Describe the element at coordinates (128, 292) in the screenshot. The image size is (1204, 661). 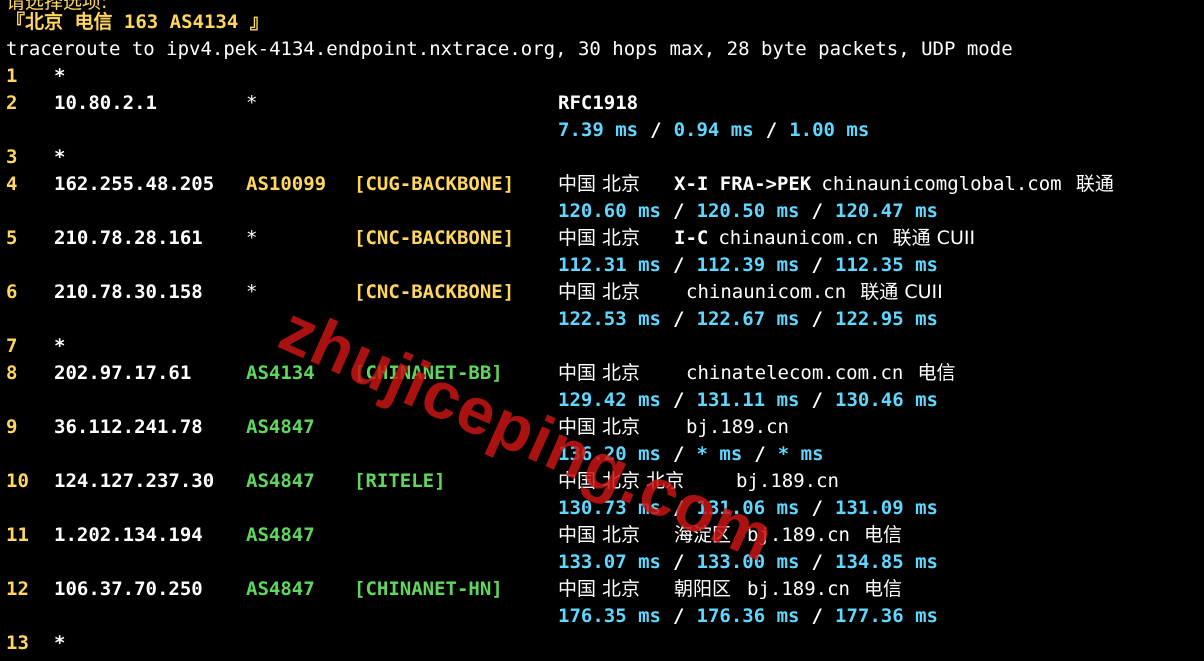
I see `hop-ip: 210.78.30.158` at that location.